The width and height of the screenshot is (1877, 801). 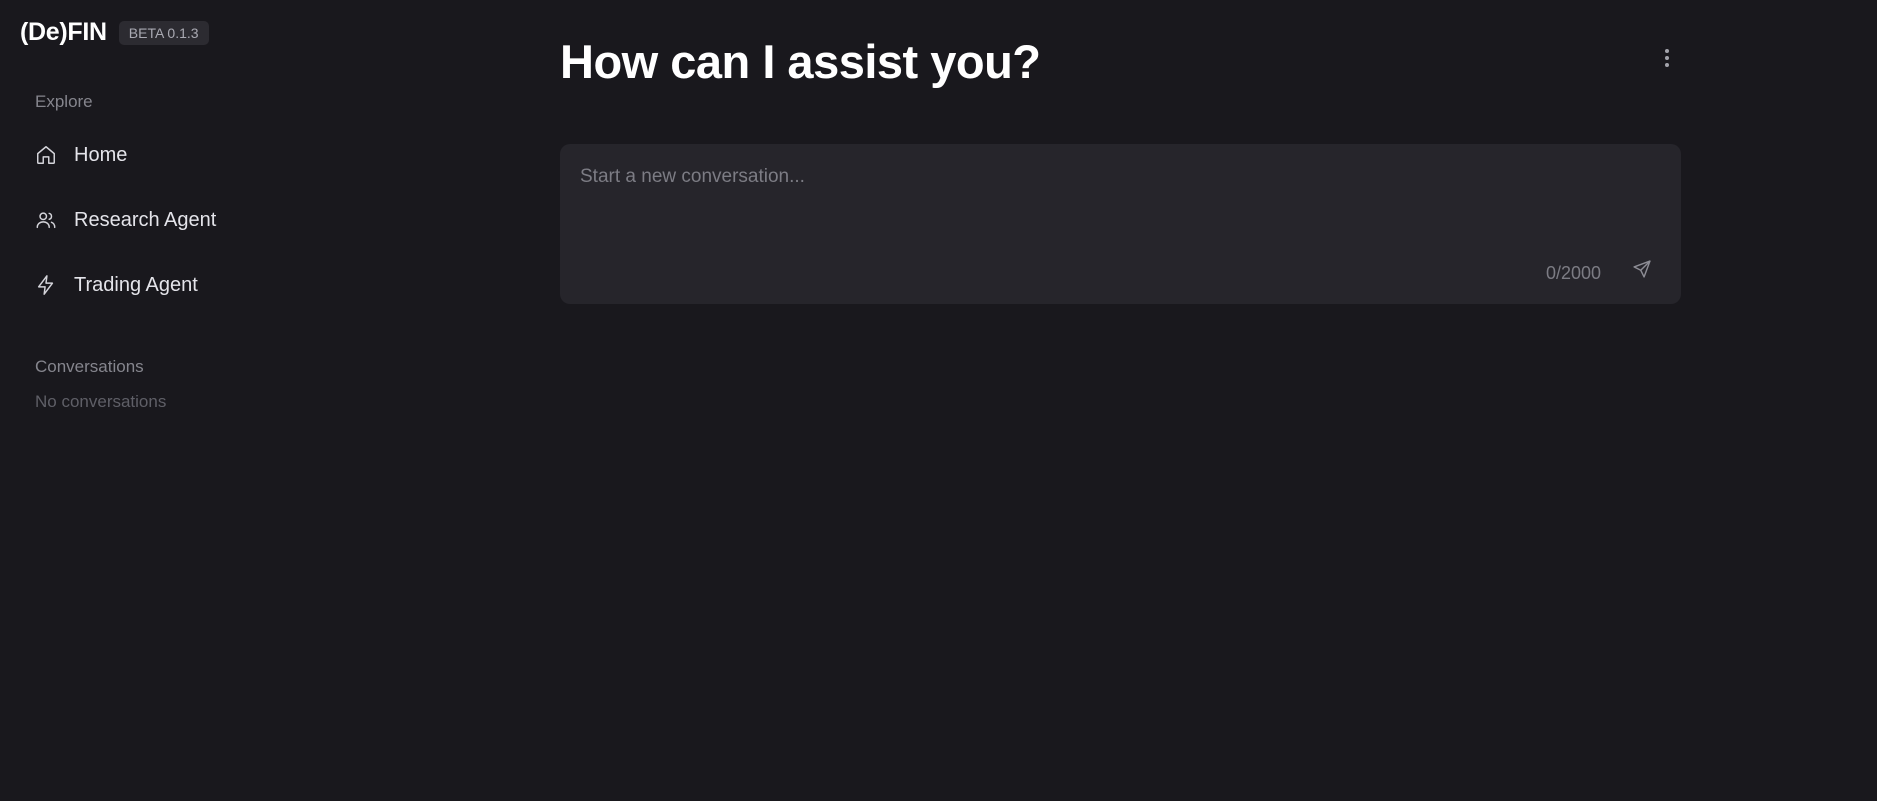 I want to click on send-button, so click(x=1642, y=271).